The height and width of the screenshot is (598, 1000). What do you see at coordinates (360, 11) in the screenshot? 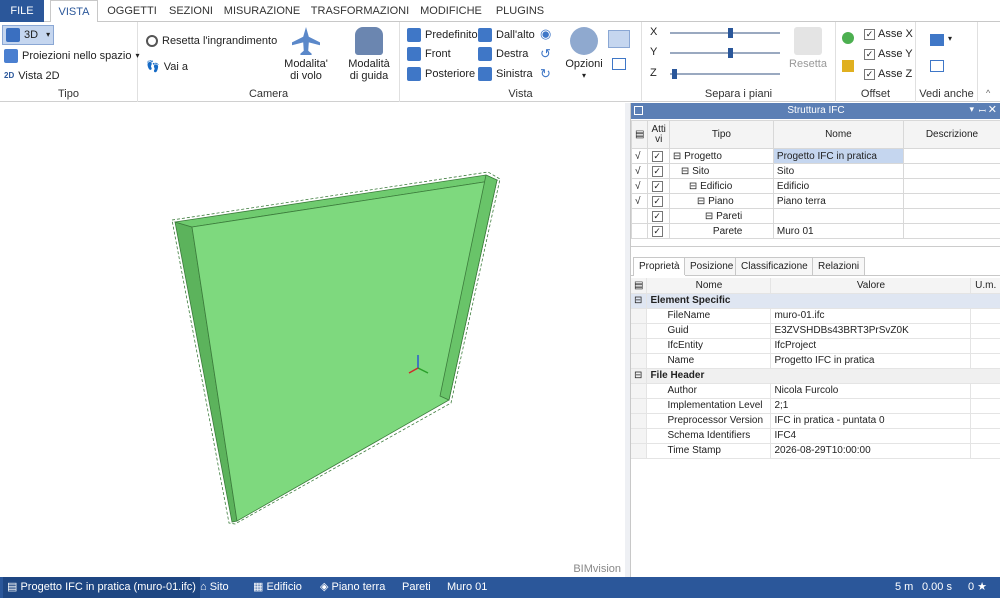
I see `tab-trasformazioni: TRASFORMAZIONI` at bounding box center [360, 11].